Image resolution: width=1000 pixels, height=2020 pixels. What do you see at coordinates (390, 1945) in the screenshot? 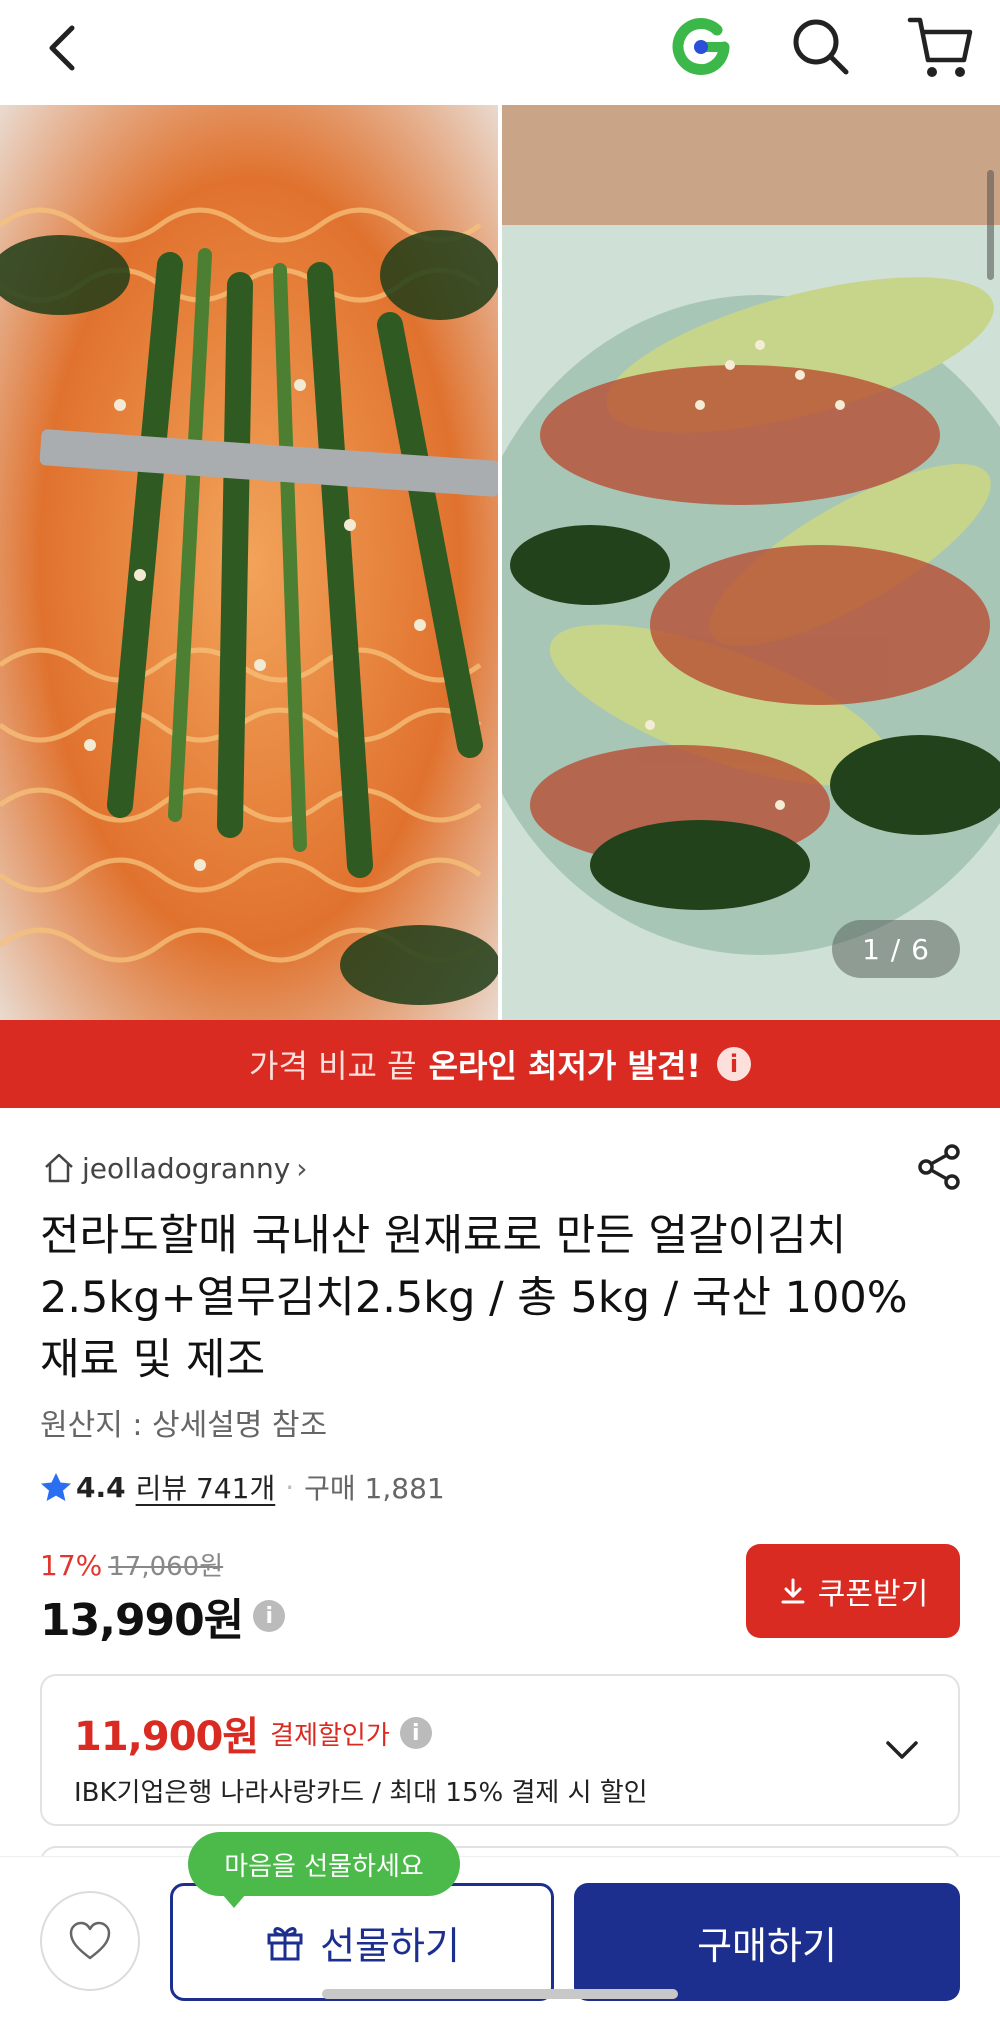
I see `gift-label: 선물하기` at bounding box center [390, 1945].